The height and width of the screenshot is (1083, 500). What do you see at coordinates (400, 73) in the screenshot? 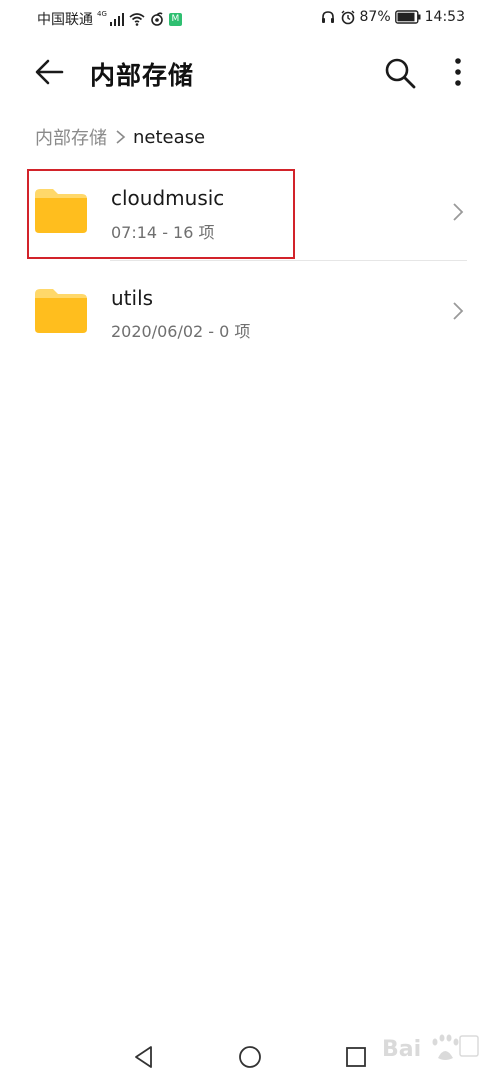
I see `search-icon` at bounding box center [400, 73].